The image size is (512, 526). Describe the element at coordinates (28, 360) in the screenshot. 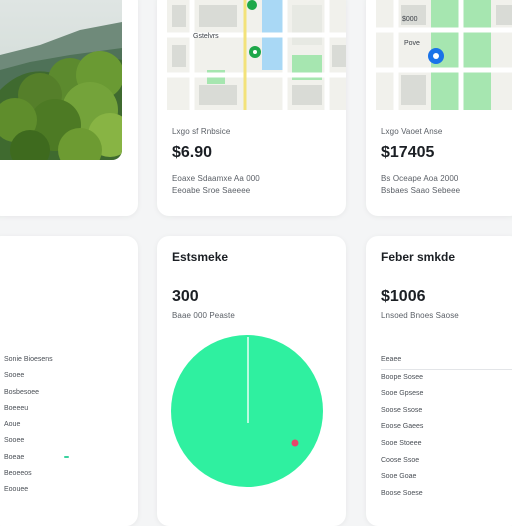

I see `list-item: Sonie Bioesens` at that location.